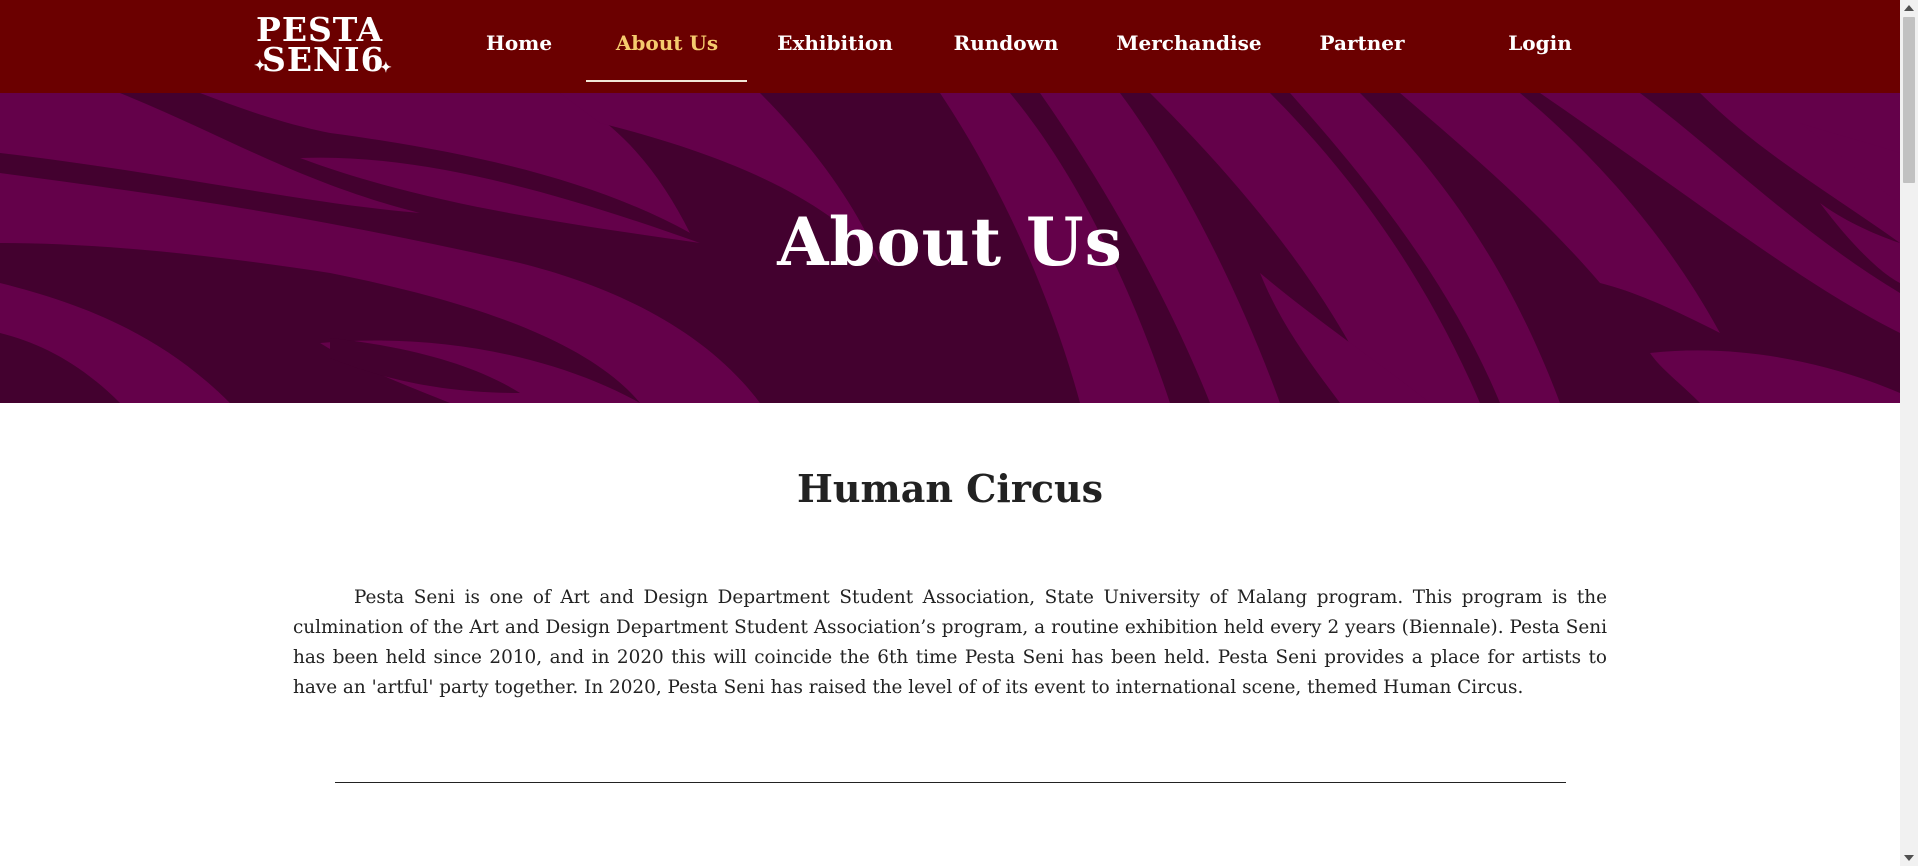  Describe the element at coordinates (519, 46) in the screenshot. I see `nav-item-home: Home` at that location.